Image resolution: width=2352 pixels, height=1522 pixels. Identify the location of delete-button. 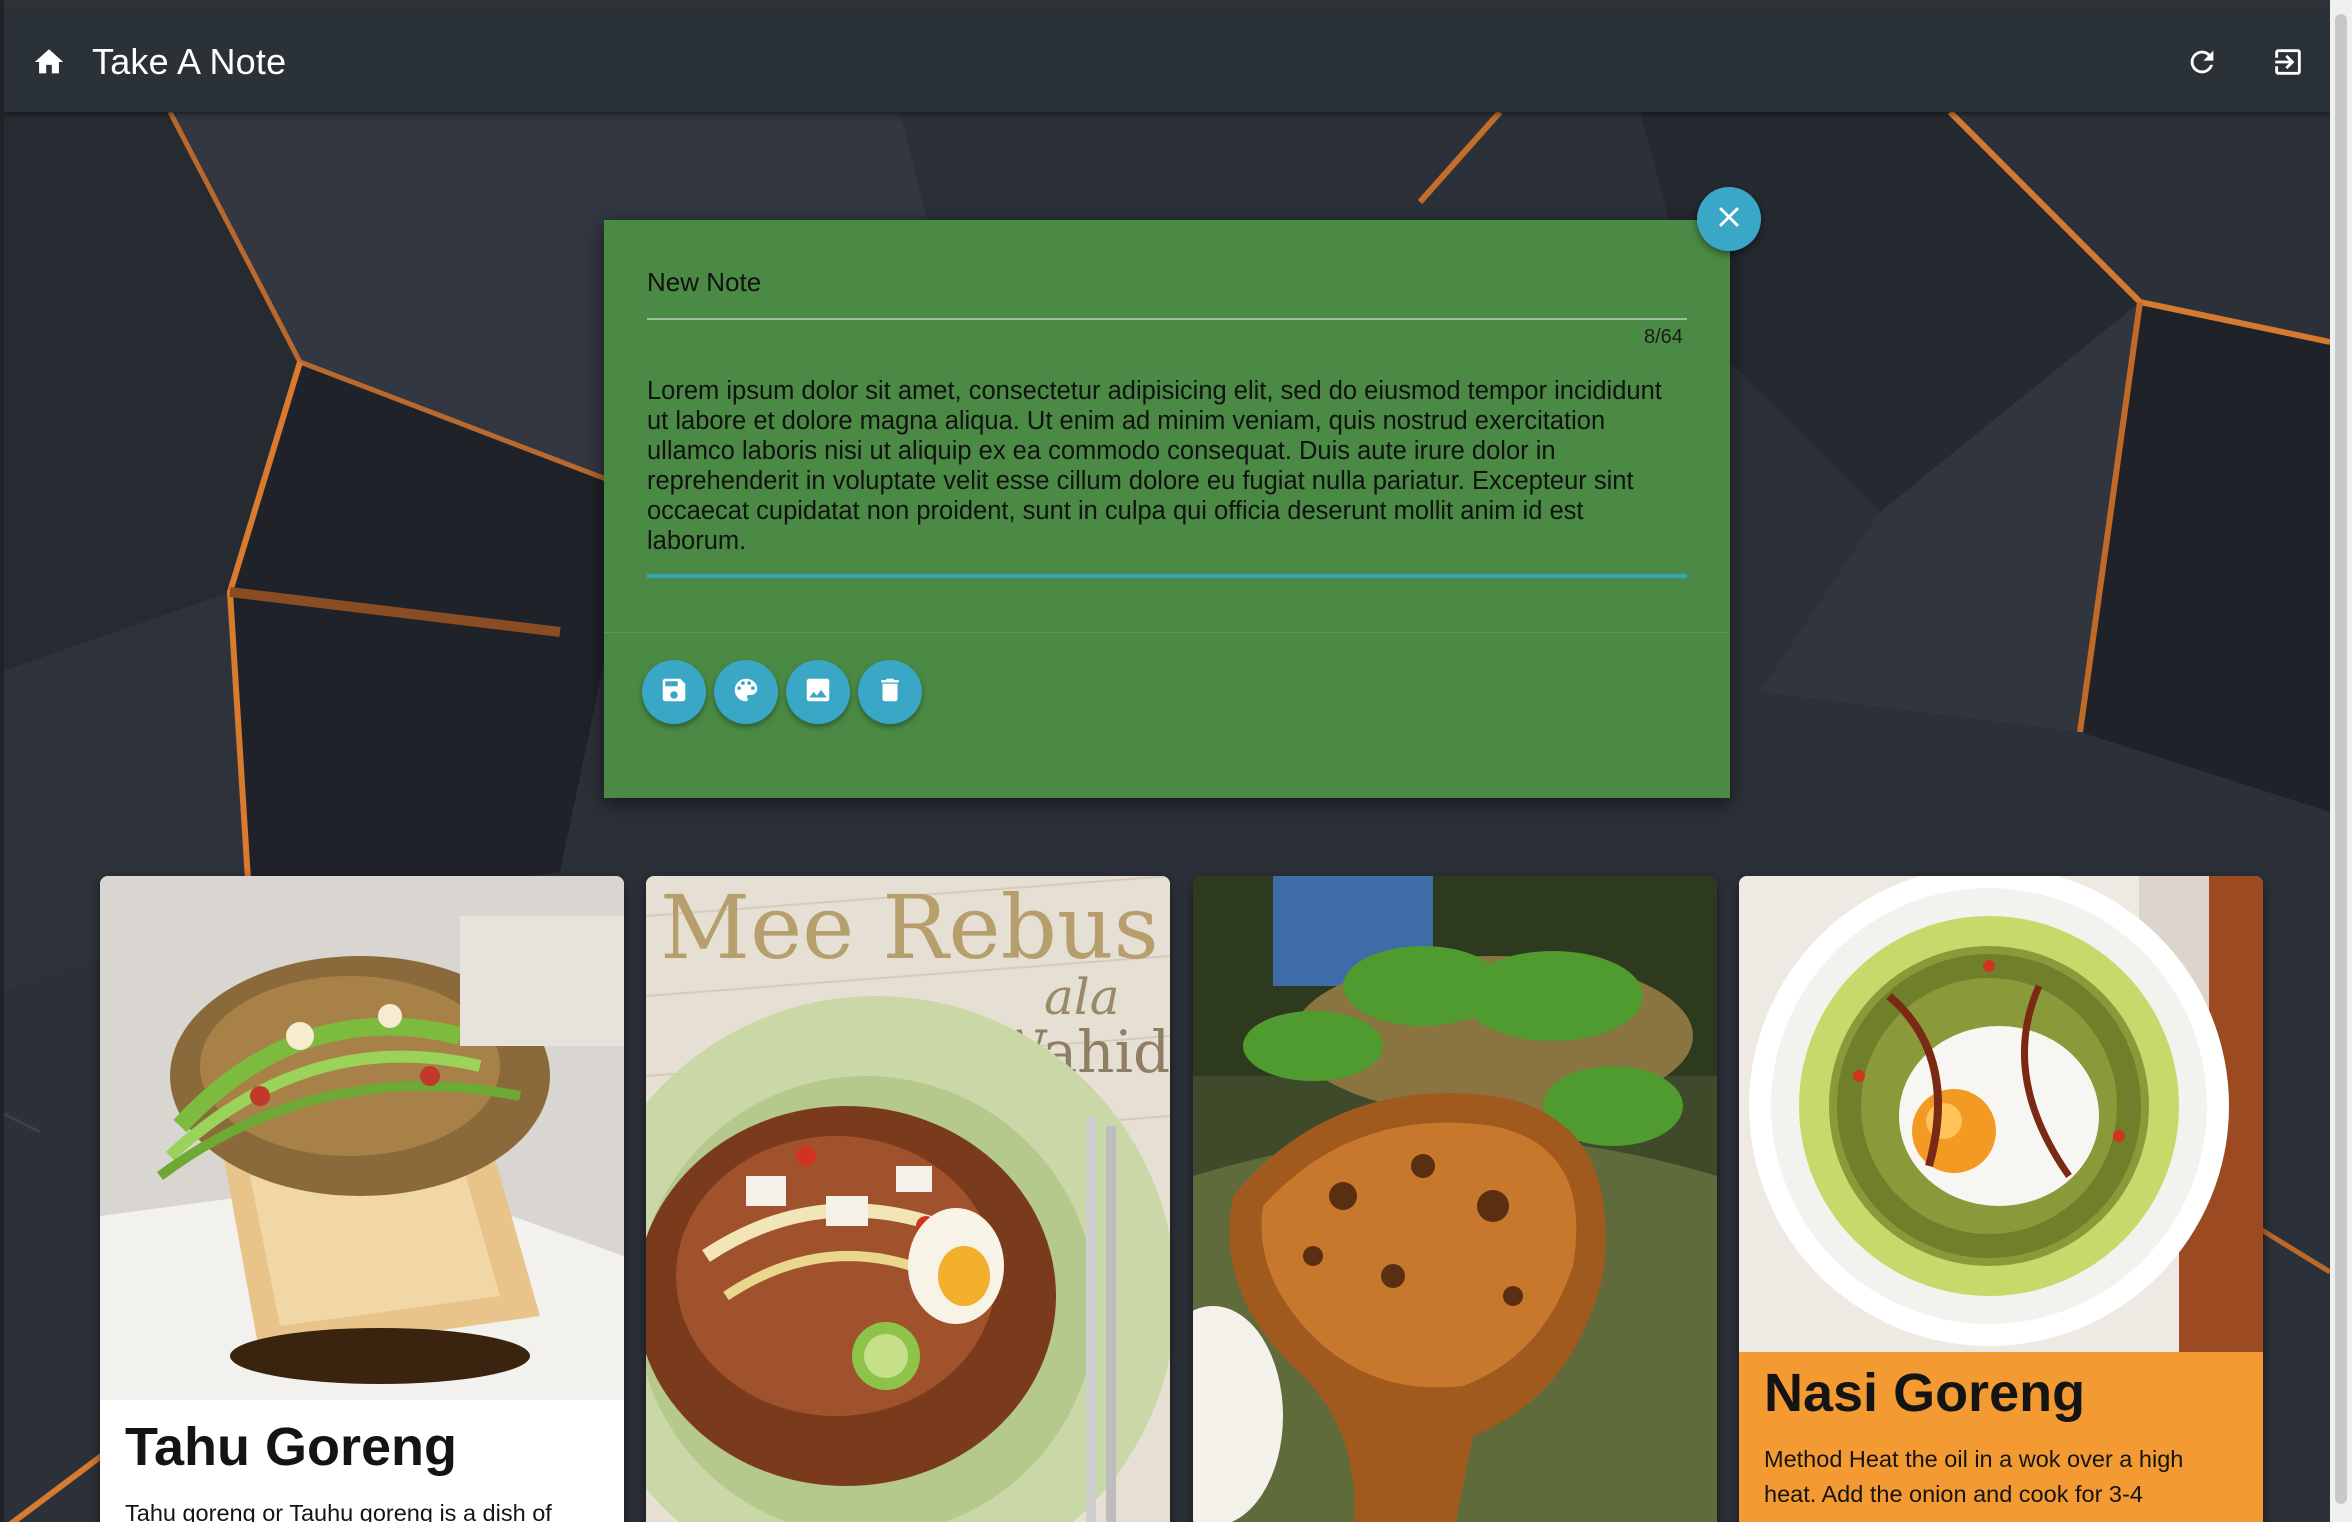
(890, 692).